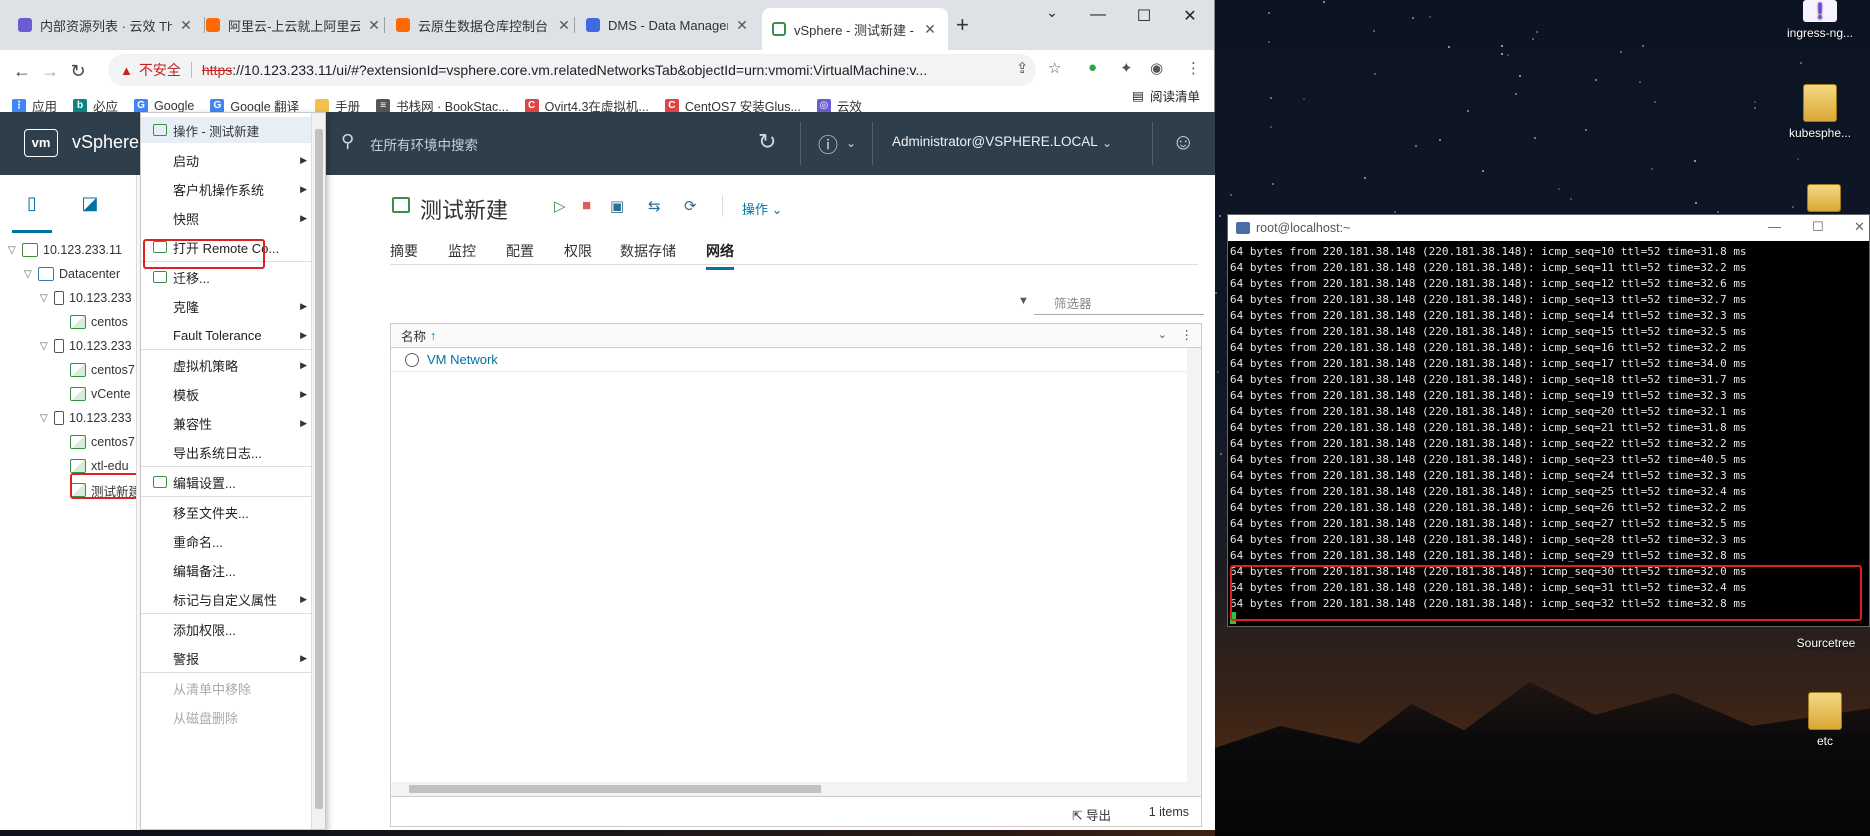 The image size is (1870, 836). I want to click on power-off-icon: ■, so click(586, 205).